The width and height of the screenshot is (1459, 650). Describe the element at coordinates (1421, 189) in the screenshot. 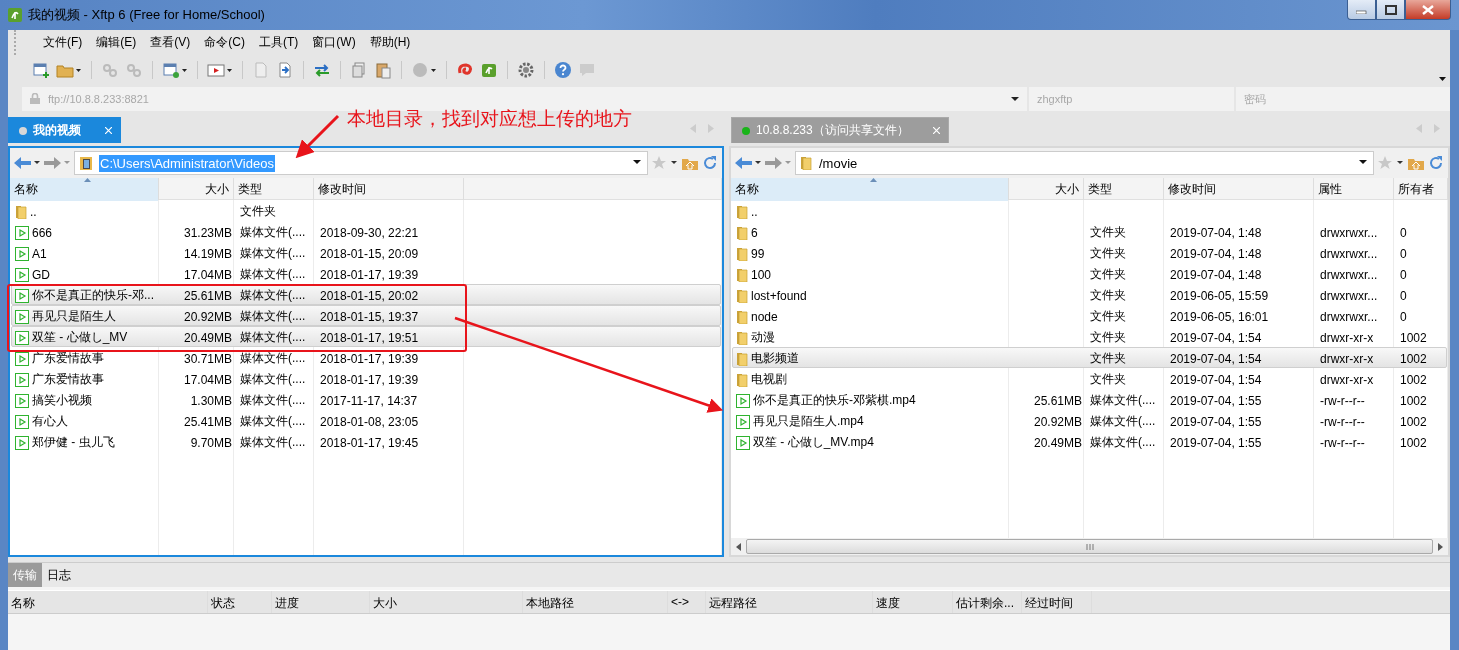

I see `column-header: 所有者` at that location.